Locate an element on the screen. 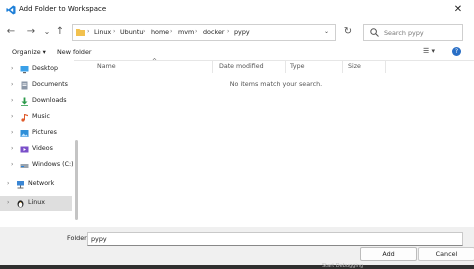  dialog-footer: Folder: pypy Add Cancel is located at coordinates (237, 246).